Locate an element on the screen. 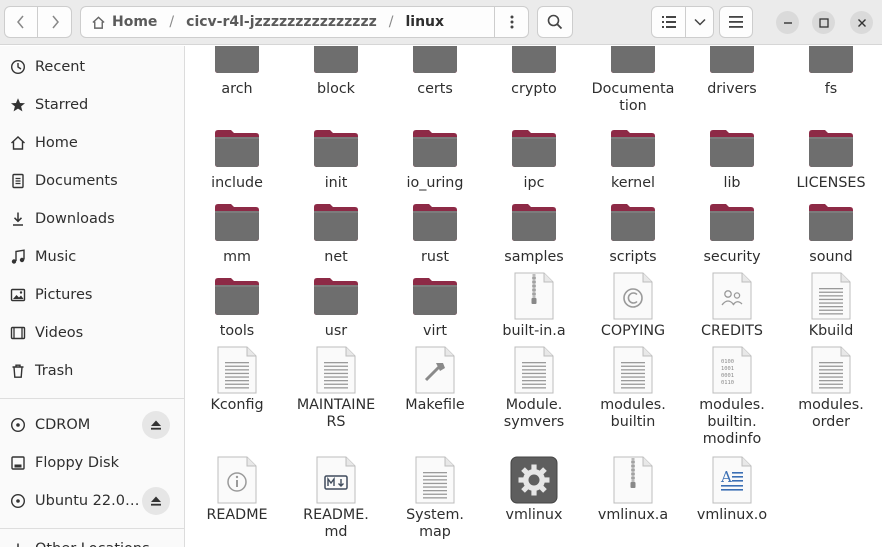  sidebar-item-trash: Trash is located at coordinates (92, 371).